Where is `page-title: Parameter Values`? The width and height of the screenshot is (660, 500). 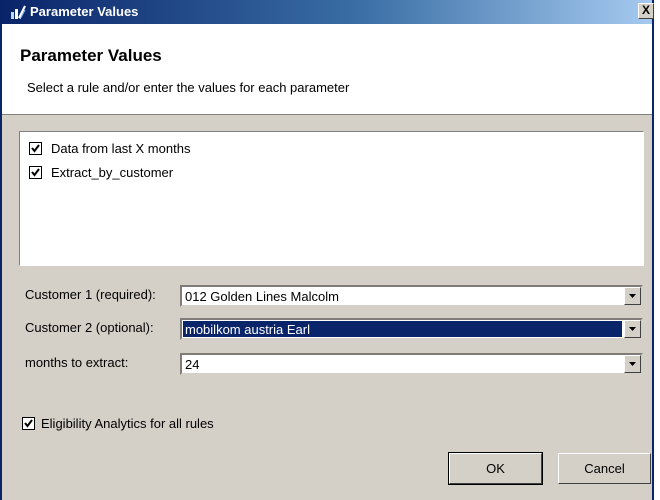
page-title: Parameter Values is located at coordinates (91, 55).